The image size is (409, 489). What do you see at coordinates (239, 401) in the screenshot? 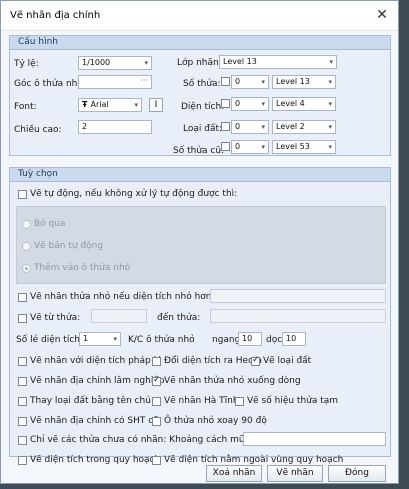
I see `temp-number-checkbox` at bounding box center [239, 401].